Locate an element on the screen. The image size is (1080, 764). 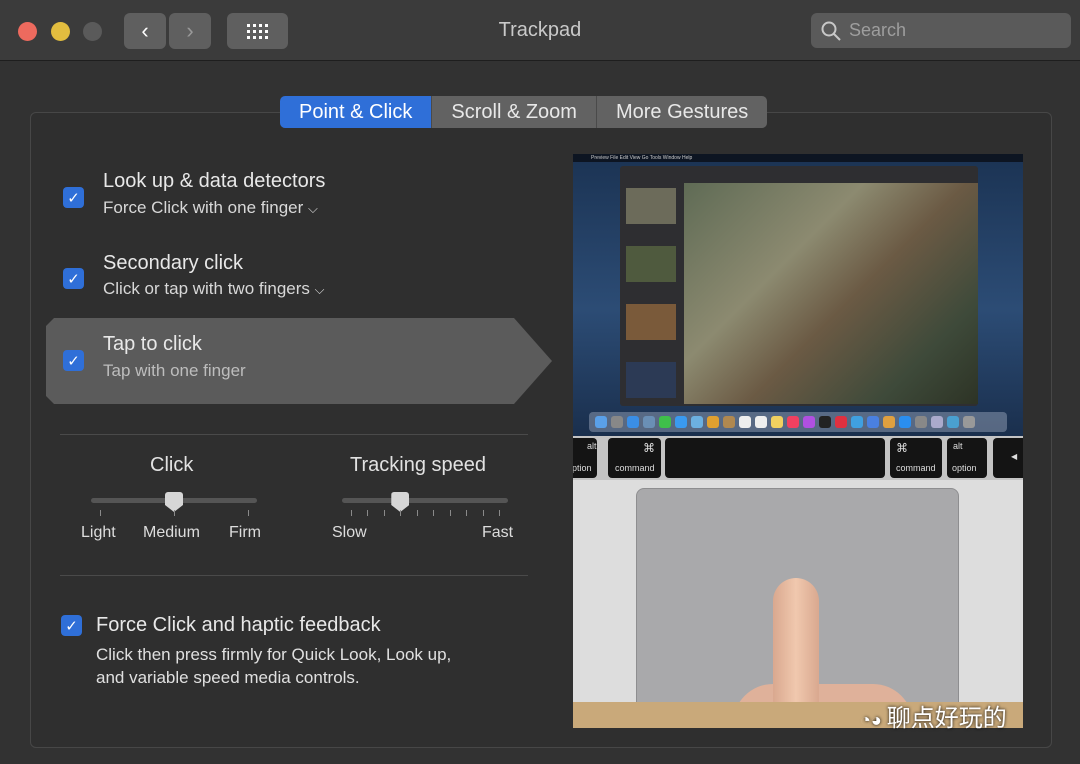
force-click-checkbox: ✓ is located at coordinates (71, 625).